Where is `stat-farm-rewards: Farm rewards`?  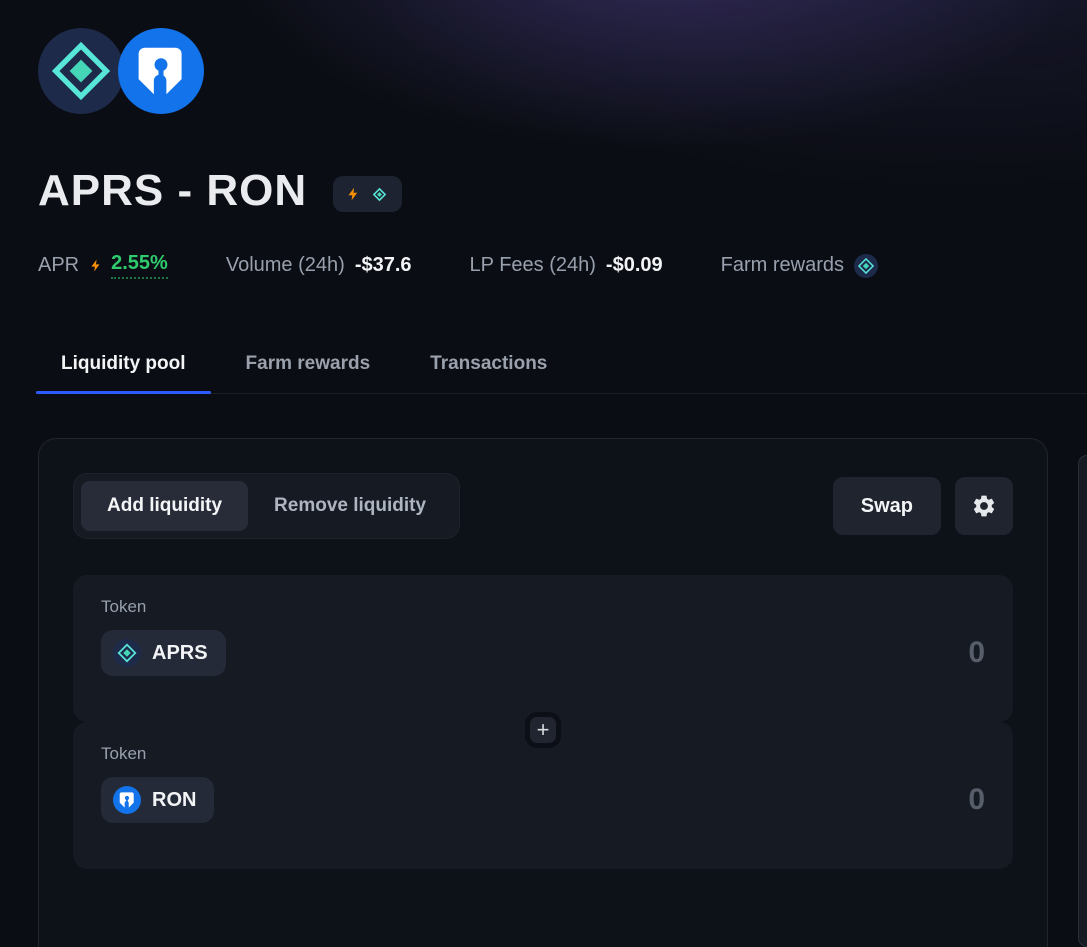
stat-farm-rewards: Farm rewards is located at coordinates (799, 265).